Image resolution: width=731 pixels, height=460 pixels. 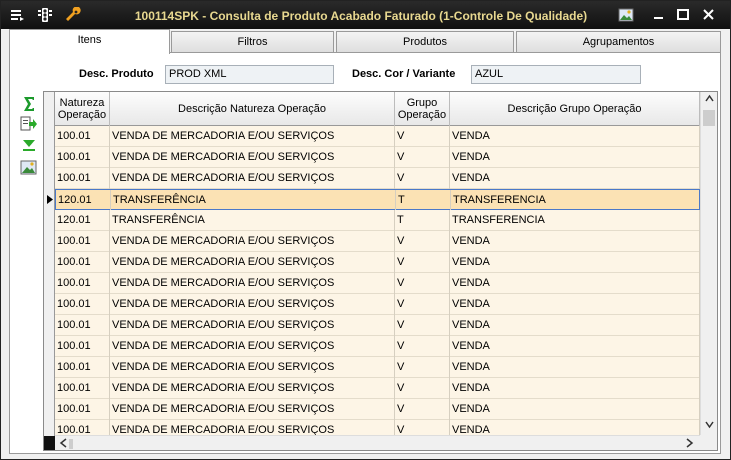 What do you see at coordinates (73, 14) in the screenshot?
I see `wrench-icon` at bounding box center [73, 14].